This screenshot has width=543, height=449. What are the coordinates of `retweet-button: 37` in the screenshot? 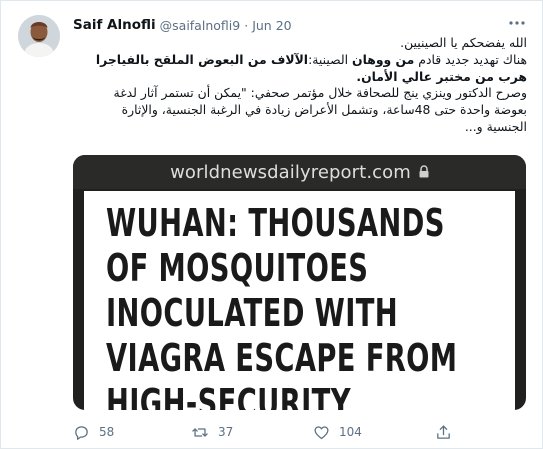 It's located at (212, 432).